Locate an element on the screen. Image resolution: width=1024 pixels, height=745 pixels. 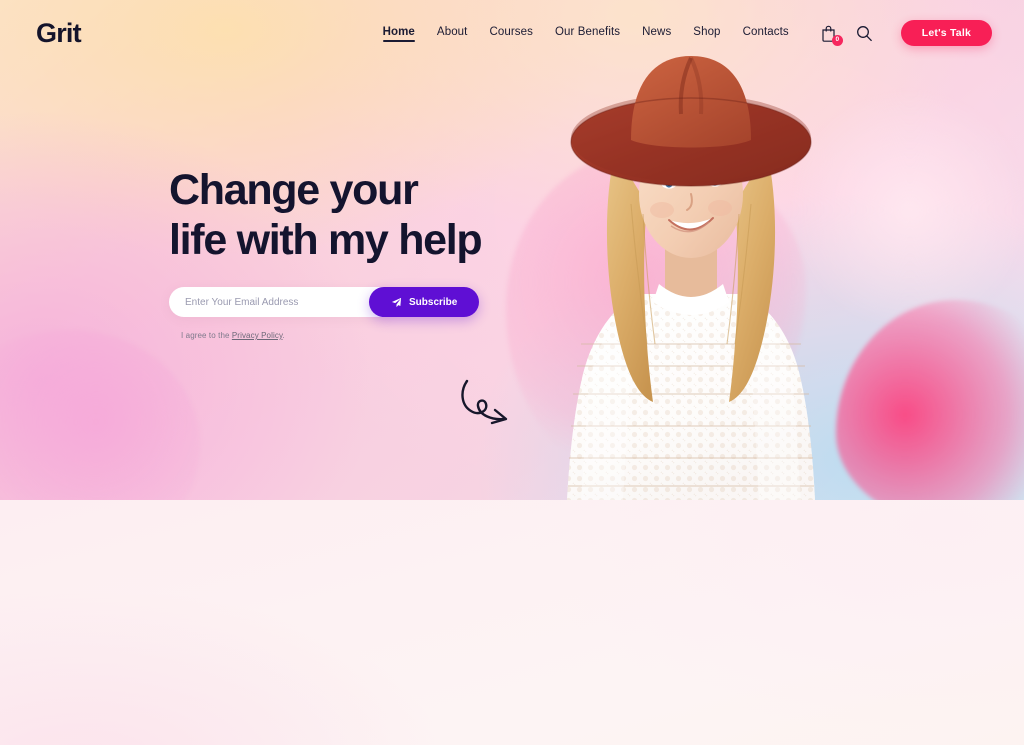
decorative-blob-left is located at coordinates (100, 415).